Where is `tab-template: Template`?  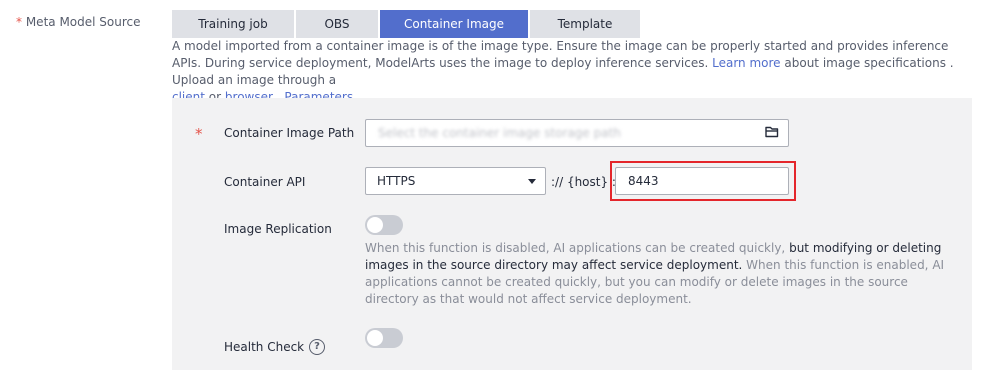 tab-template: Template is located at coordinates (585, 24).